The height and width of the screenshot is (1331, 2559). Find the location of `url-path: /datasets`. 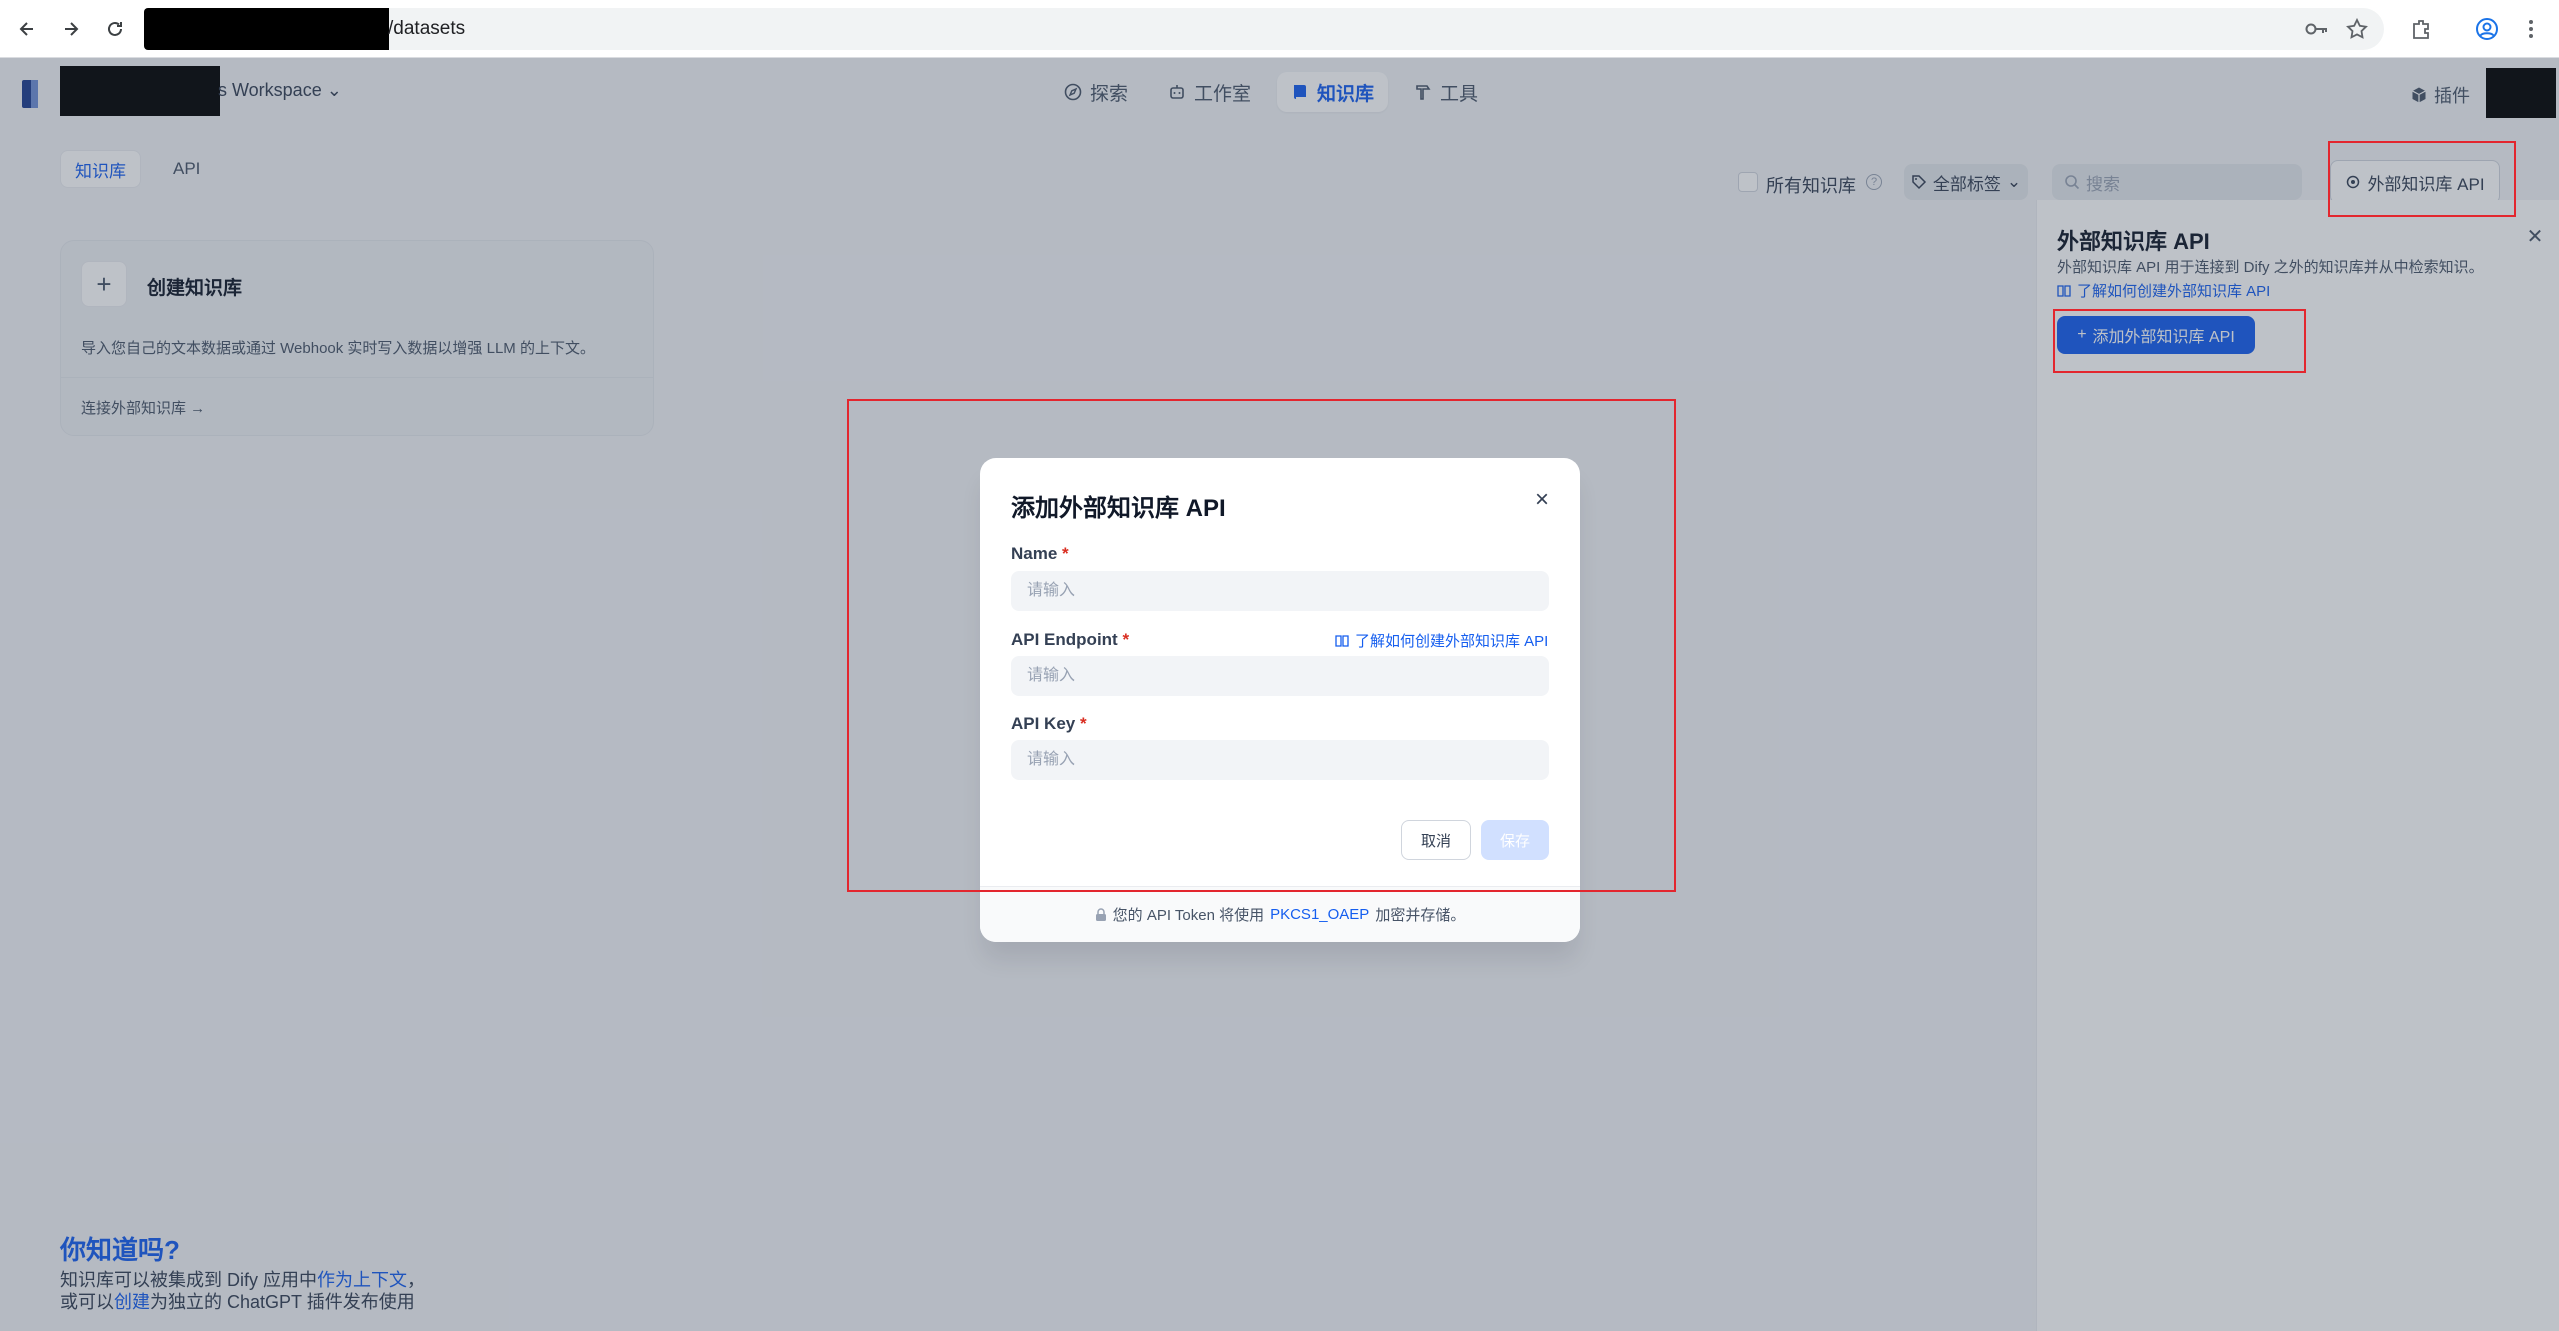

url-path: /datasets is located at coordinates (427, 28).